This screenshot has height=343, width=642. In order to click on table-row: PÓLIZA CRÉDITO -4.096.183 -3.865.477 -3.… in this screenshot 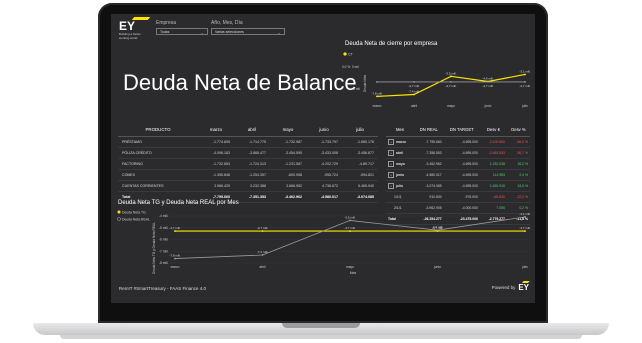, I will do `click(248, 153)`.